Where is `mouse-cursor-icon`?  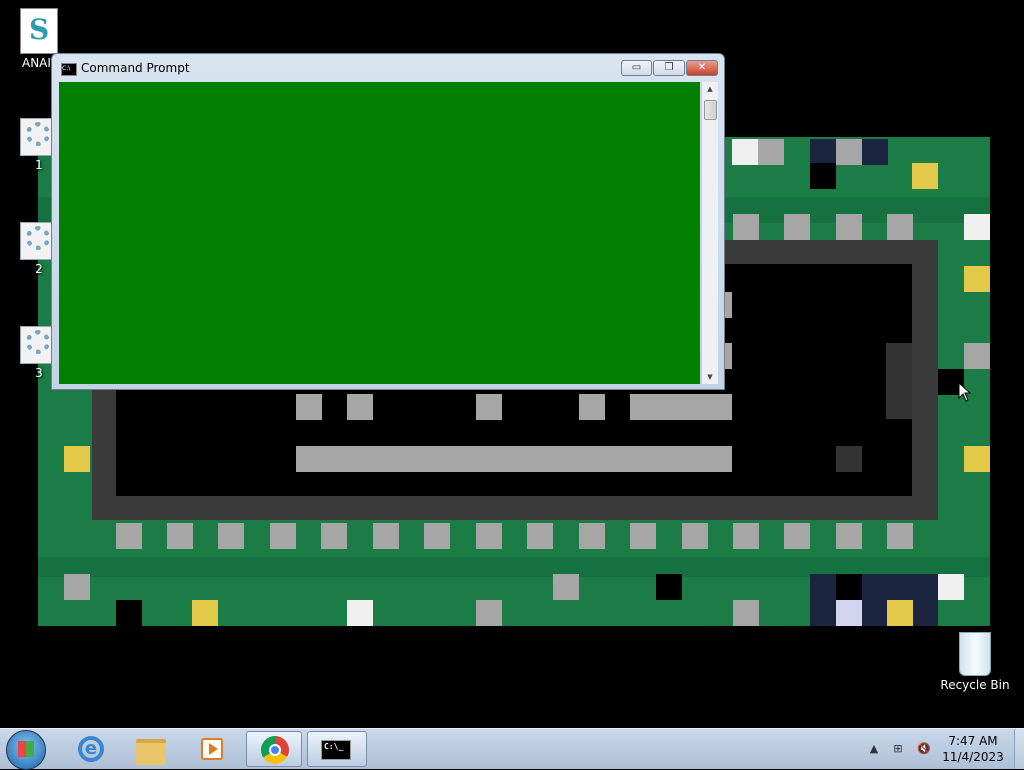 mouse-cursor-icon is located at coordinates (965, 392).